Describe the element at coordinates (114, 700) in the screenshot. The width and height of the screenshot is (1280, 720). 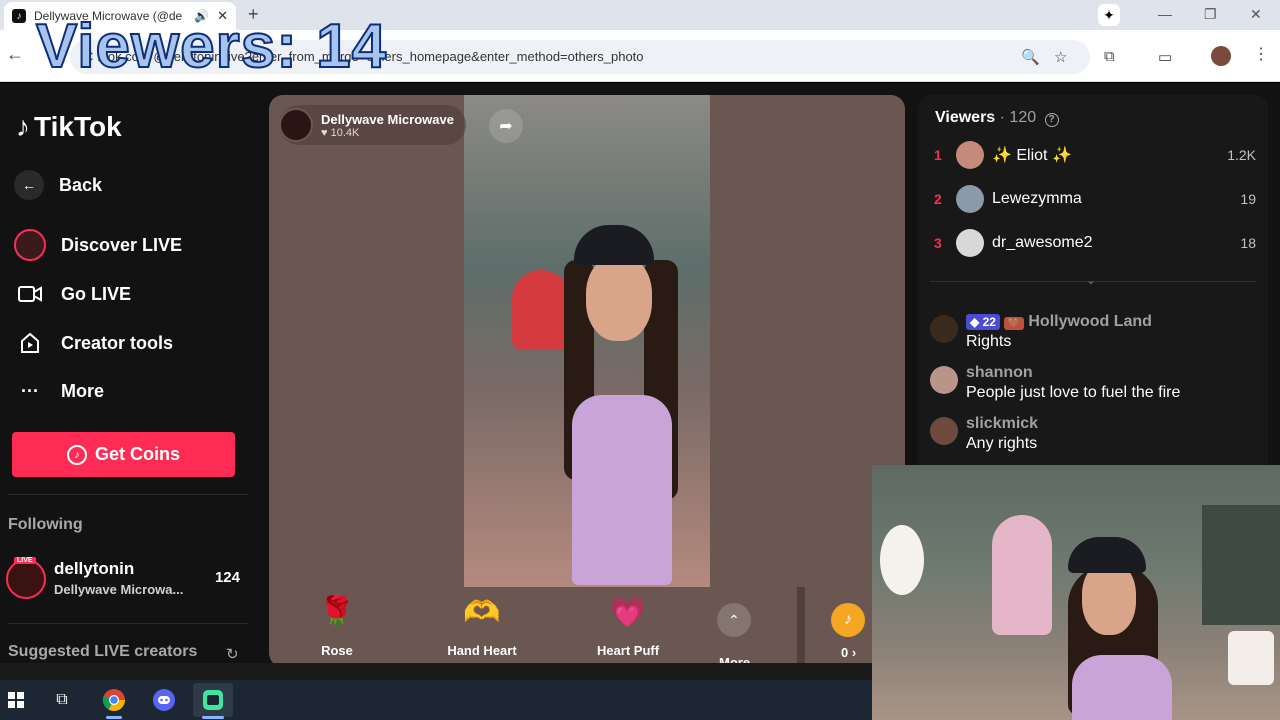
I see `chrome-icon` at that location.